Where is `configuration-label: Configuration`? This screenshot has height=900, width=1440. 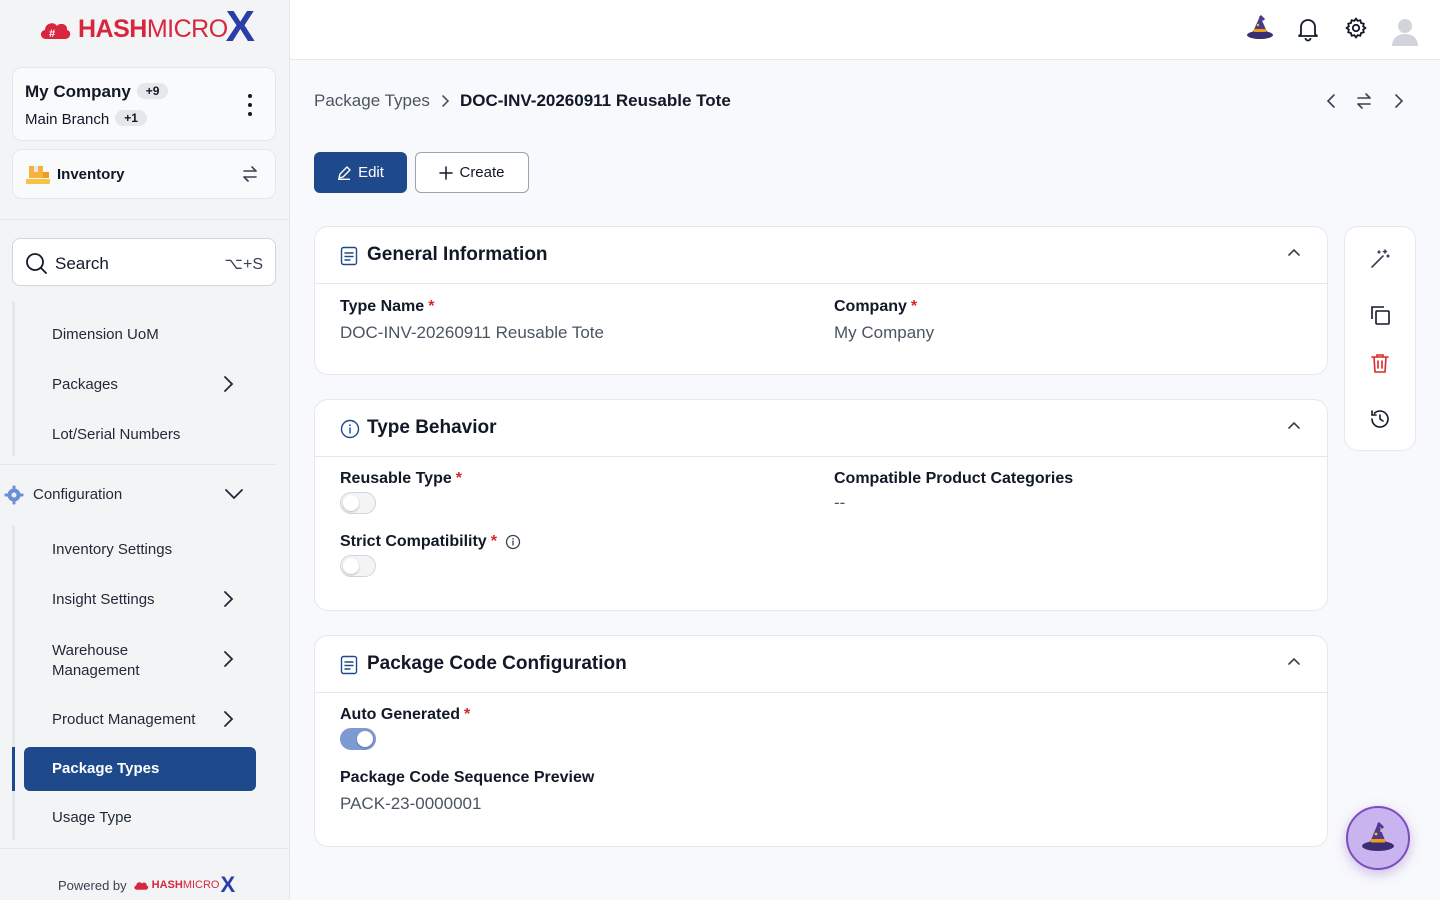
configuration-label: Configuration is located at coordinates (78, 494).